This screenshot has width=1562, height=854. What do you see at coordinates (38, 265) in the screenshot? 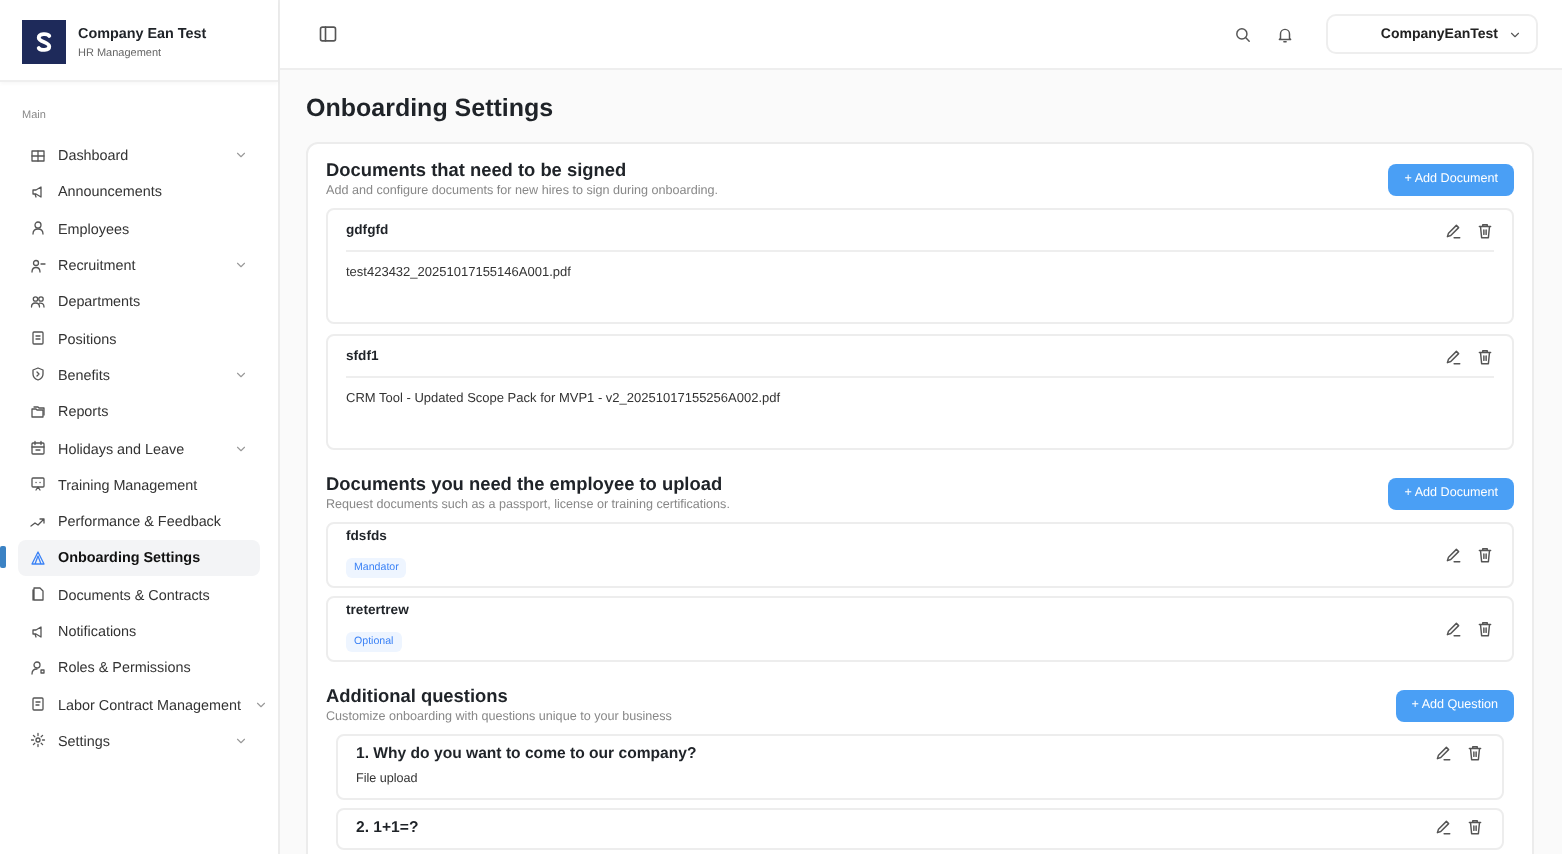
I see `person-plus-icon` at bounding box center [38, 265].